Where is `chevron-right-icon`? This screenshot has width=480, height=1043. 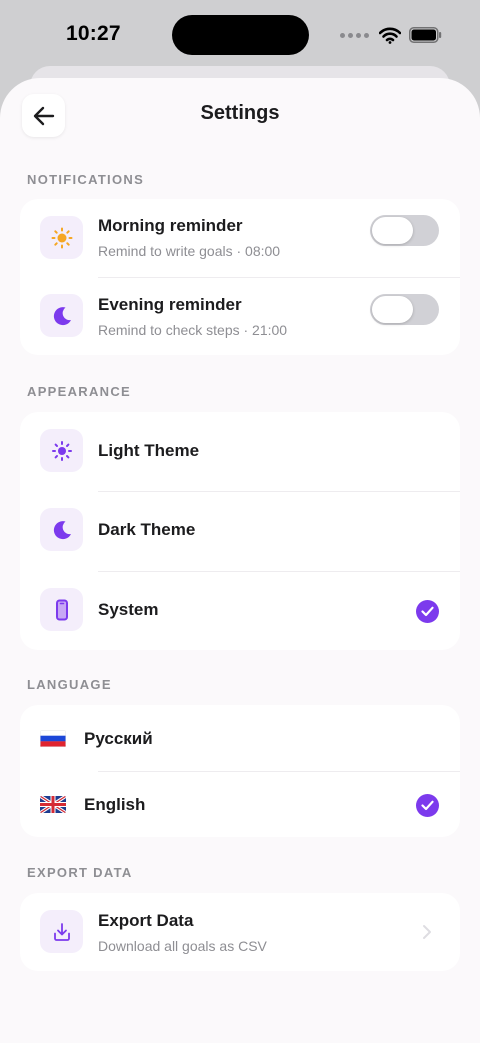
chevron-right-icon is located at coordinates (427, 932).